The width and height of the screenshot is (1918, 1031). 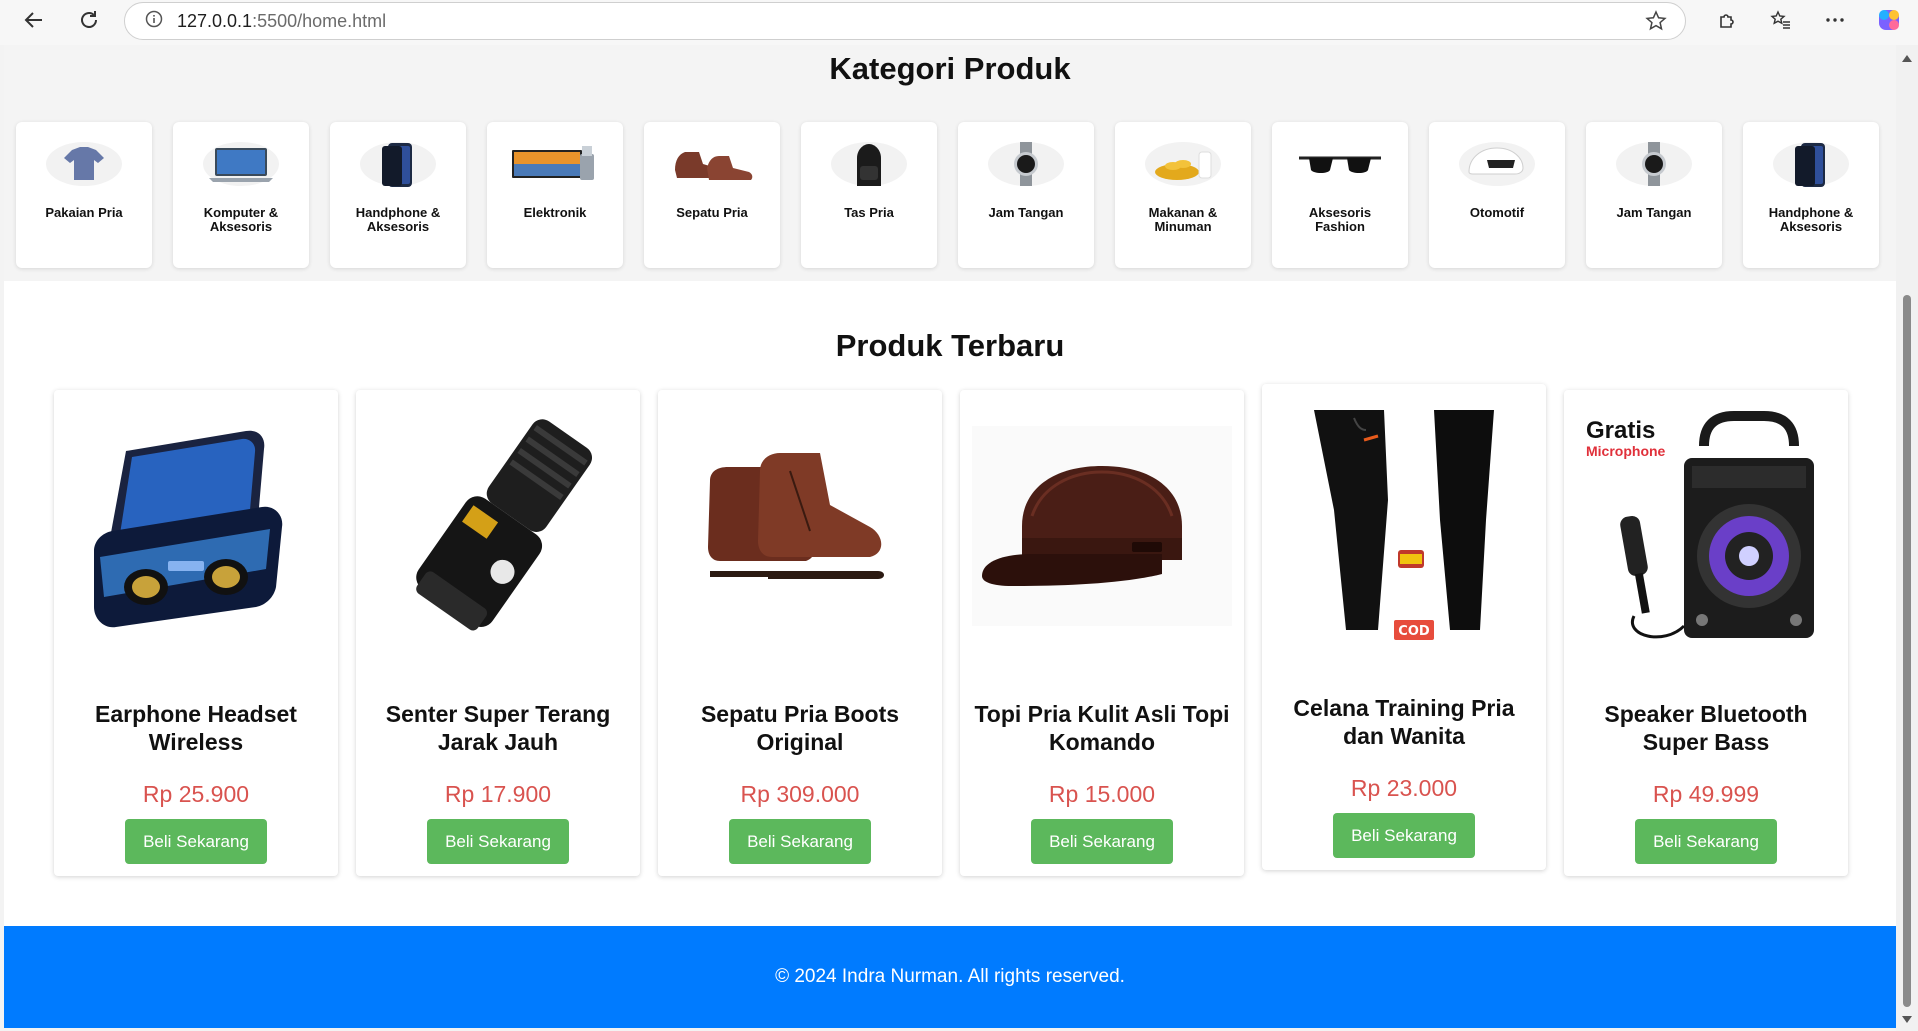 What do you see at coordinates (712, 164) in the screenshot?
I see `shoe-icon` at bounding box center [712, 164].